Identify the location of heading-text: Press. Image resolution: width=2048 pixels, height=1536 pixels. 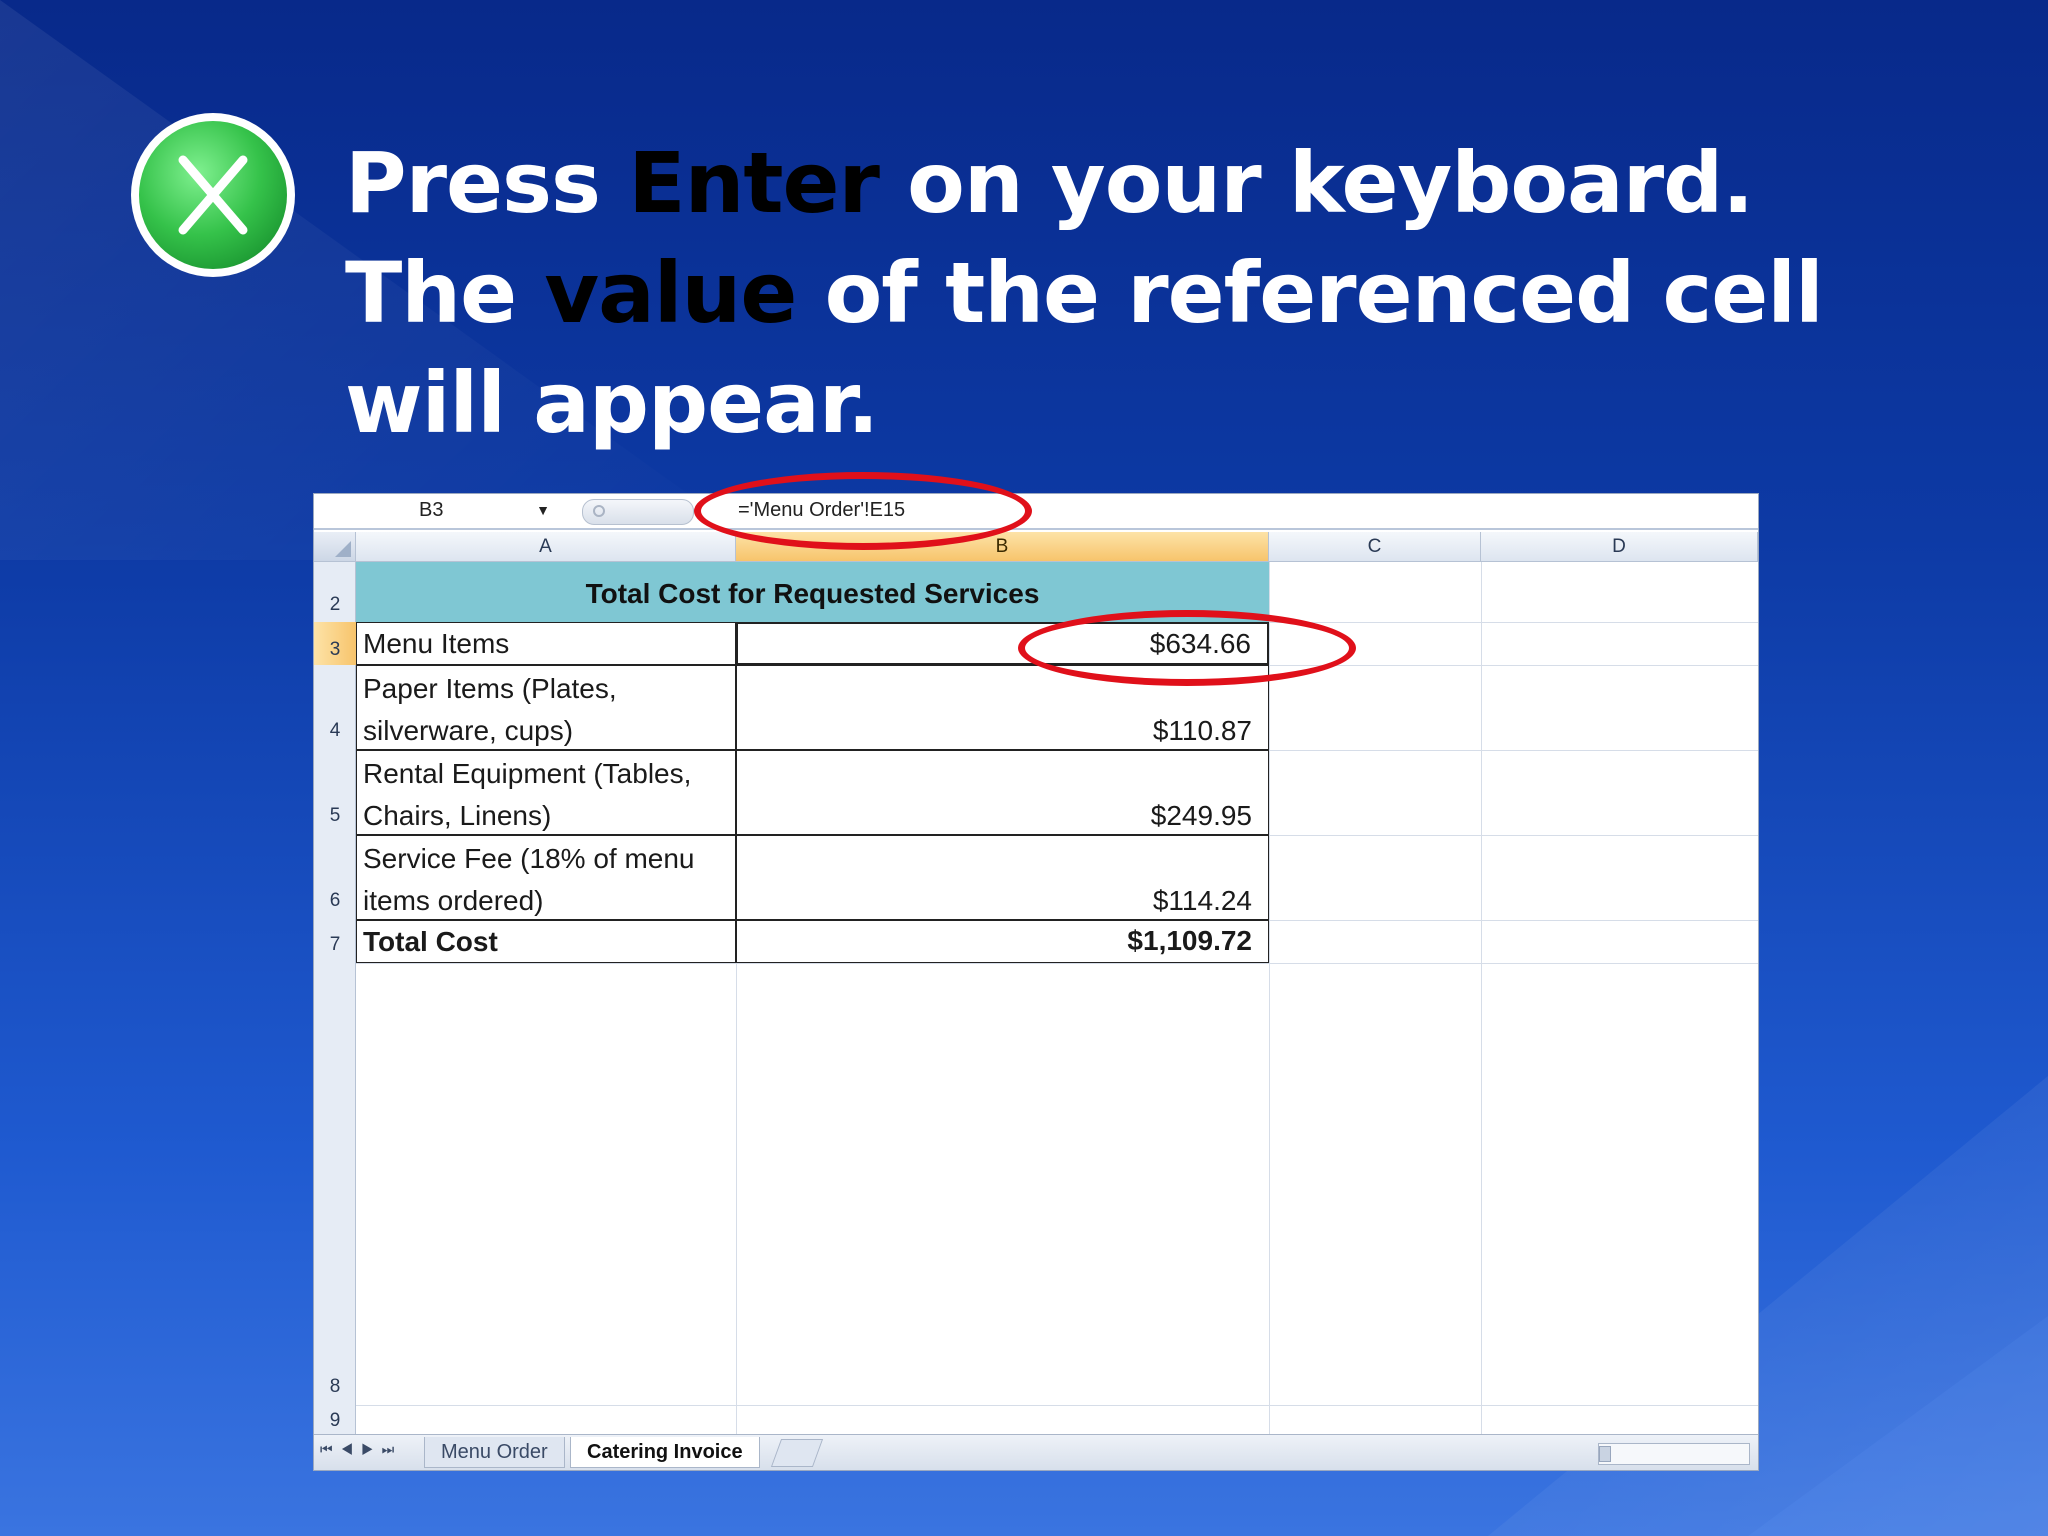
(487, 183).